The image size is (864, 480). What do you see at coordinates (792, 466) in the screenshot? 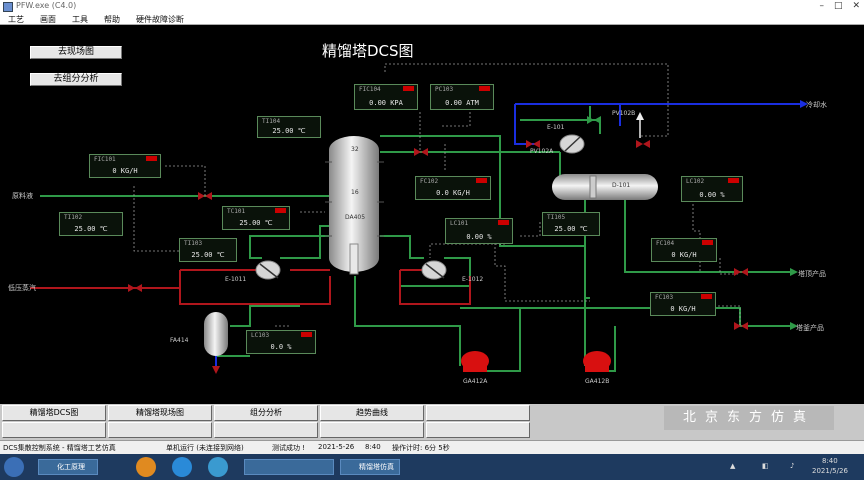
I see `tray-volume-icon: ♪` at bounding box center [792, 466].